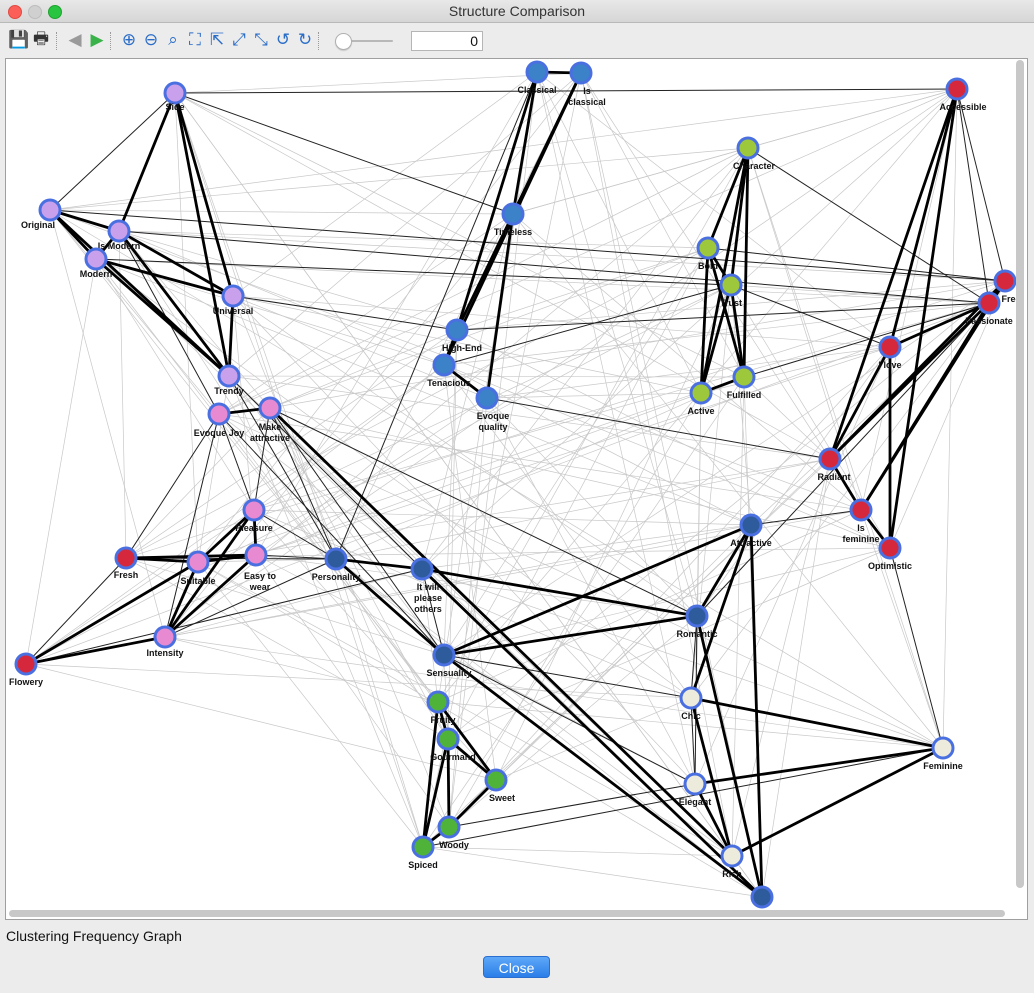  Describe the element at coordinates (507, 913) in the screenshot. I see `horizontal-scrollbar` at that location.